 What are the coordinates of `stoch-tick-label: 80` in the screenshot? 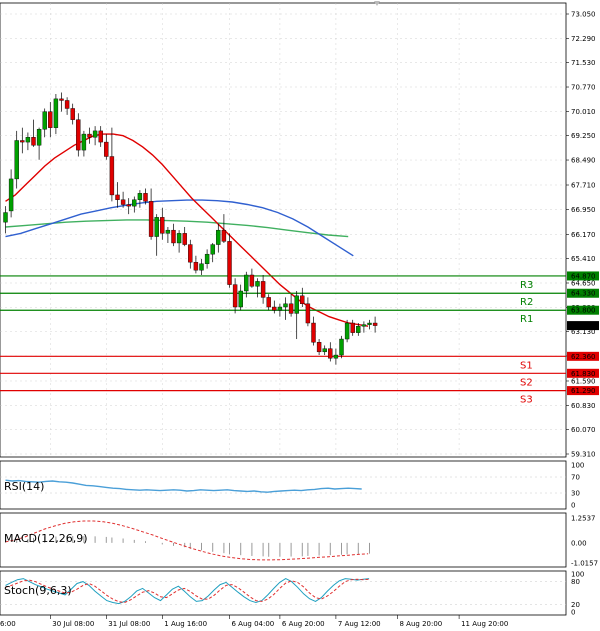 It's located at (575, 582).